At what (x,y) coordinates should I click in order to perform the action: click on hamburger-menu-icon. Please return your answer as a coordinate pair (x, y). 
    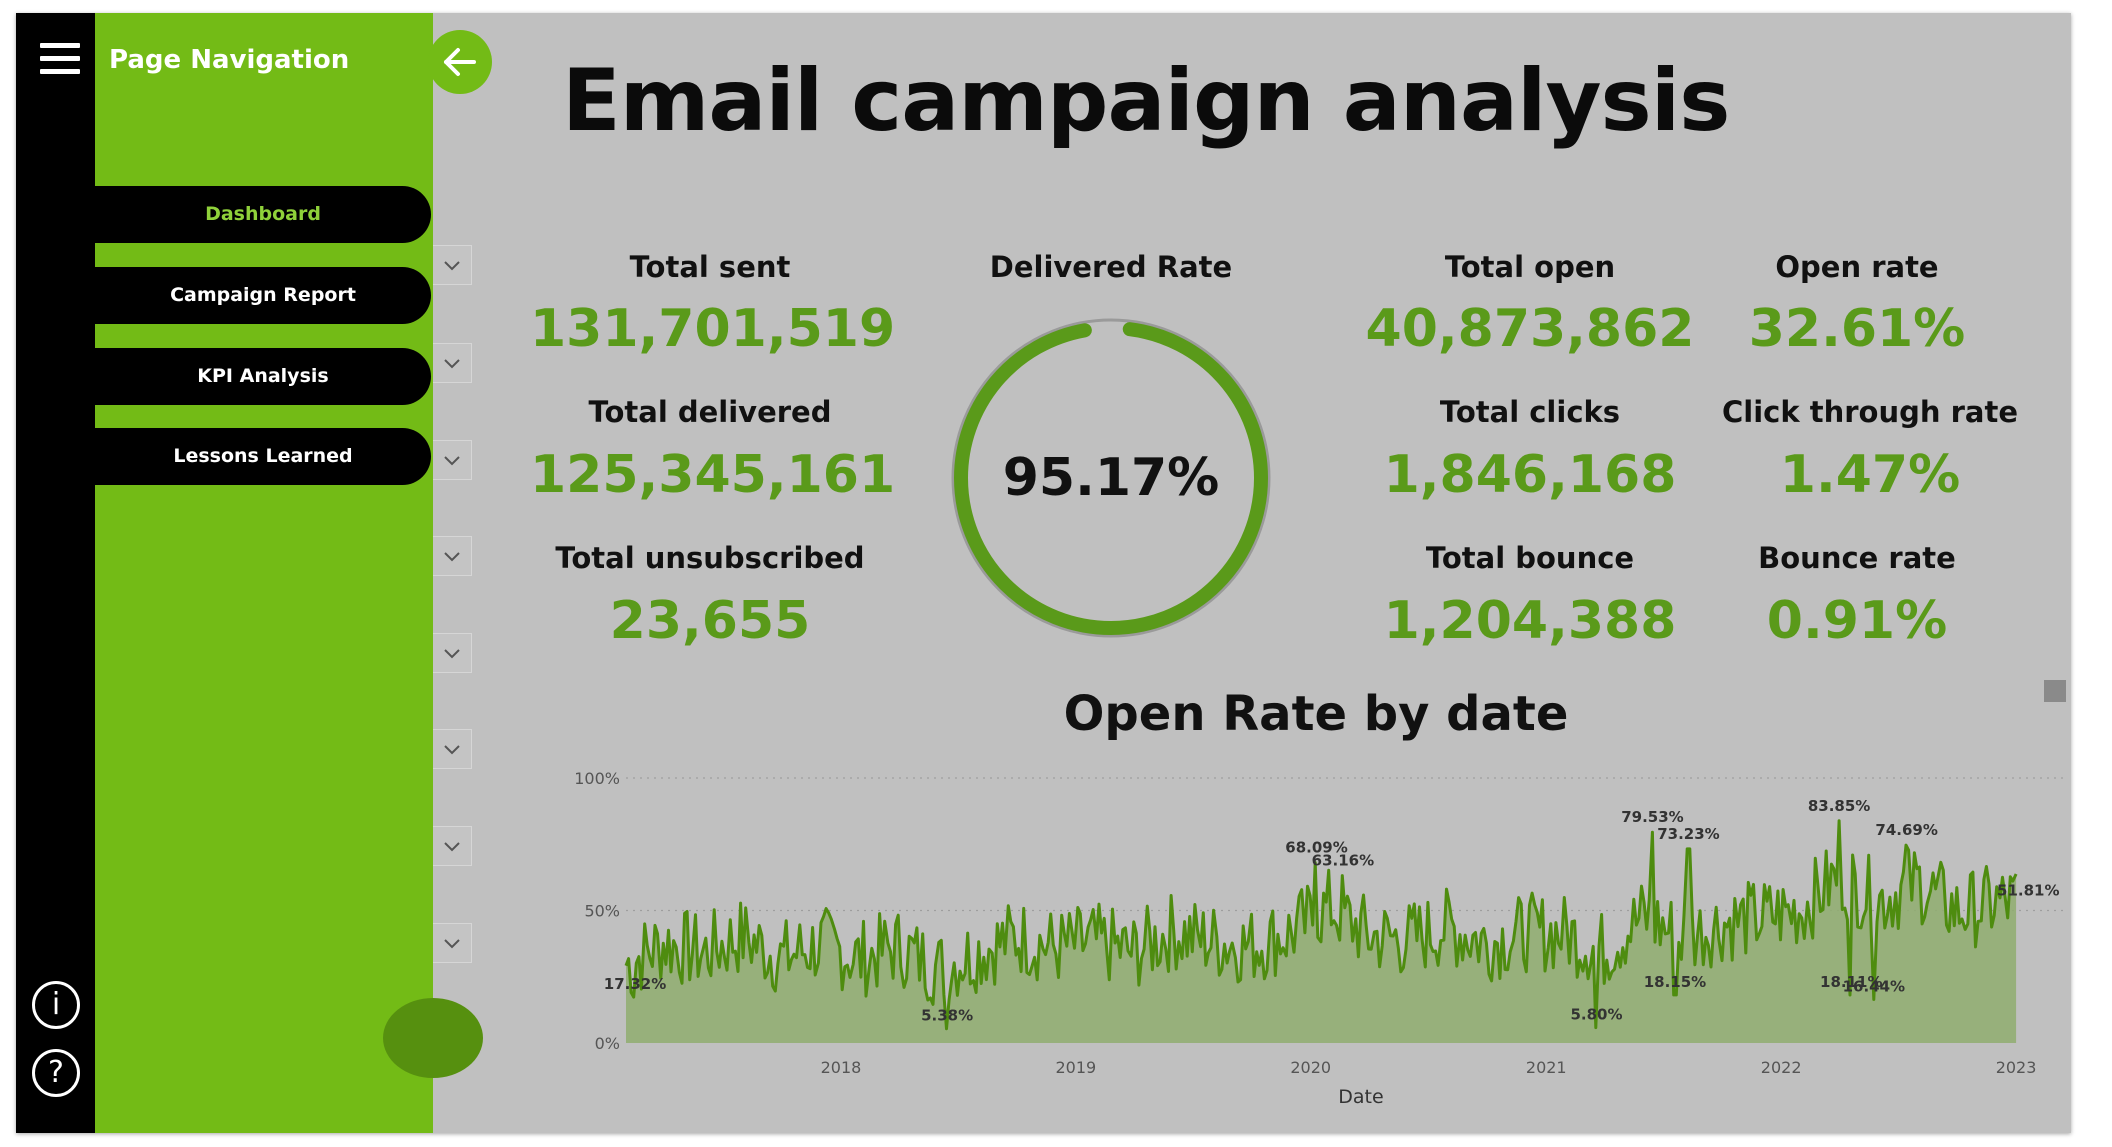
    Looking at the image, I should click on (60, 60).